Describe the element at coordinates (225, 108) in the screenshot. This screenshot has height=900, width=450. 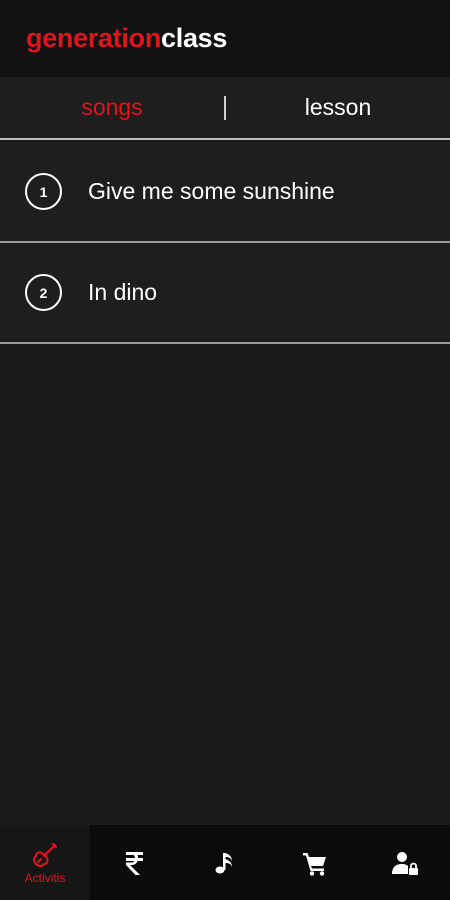
I see `tab-bar: songs lesson` at that location.